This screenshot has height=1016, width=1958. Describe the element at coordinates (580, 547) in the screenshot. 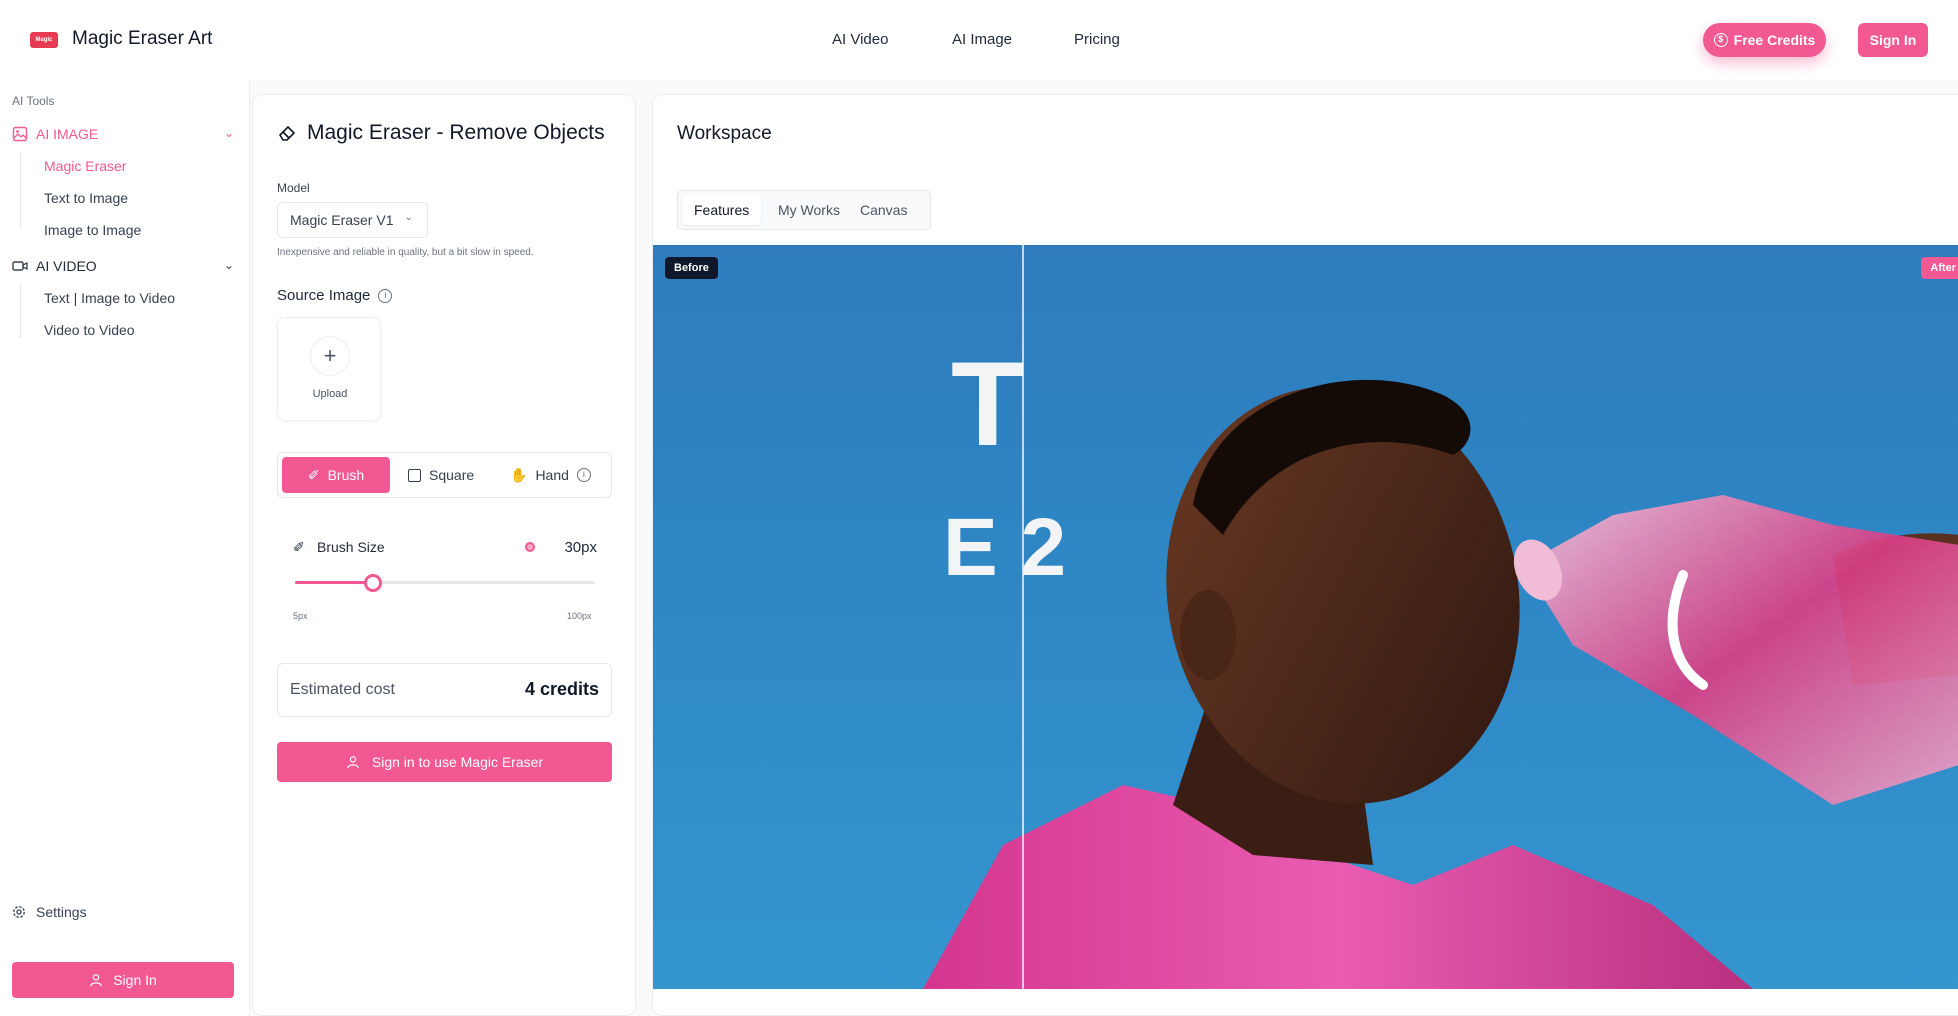

I see `brush-size-value: 30px` at that location.